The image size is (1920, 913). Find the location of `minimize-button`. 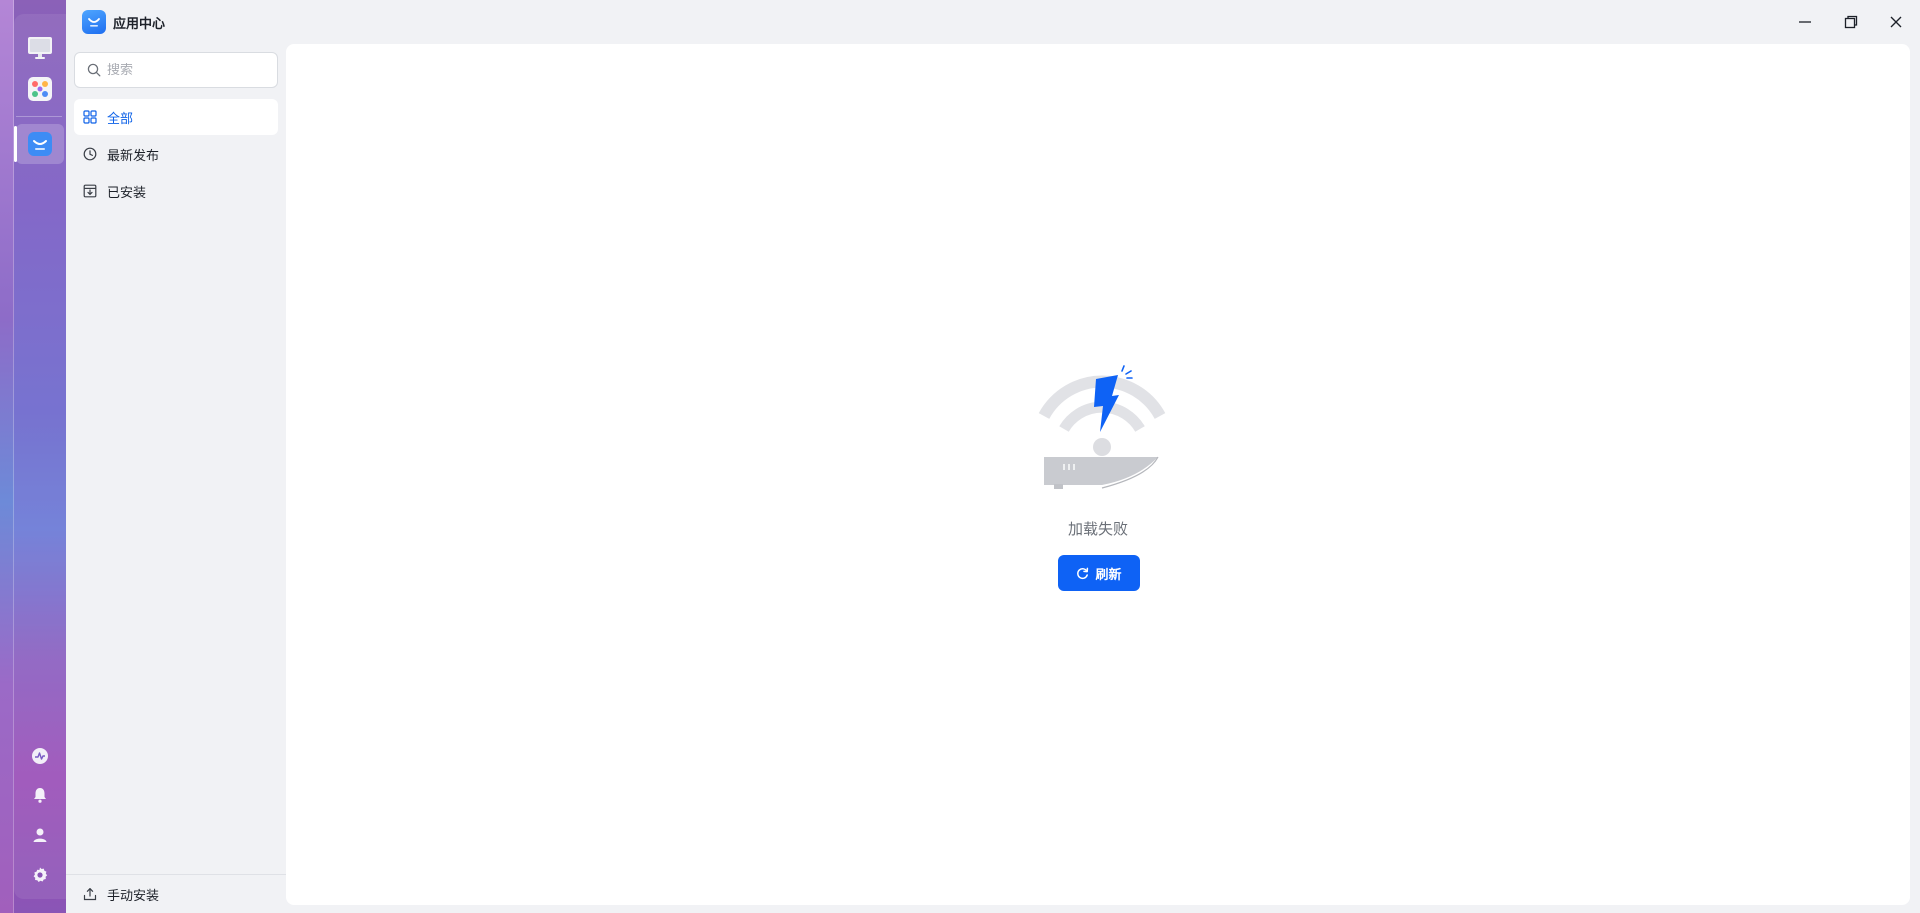

minimize-button is located at coordinates (1805, 22).